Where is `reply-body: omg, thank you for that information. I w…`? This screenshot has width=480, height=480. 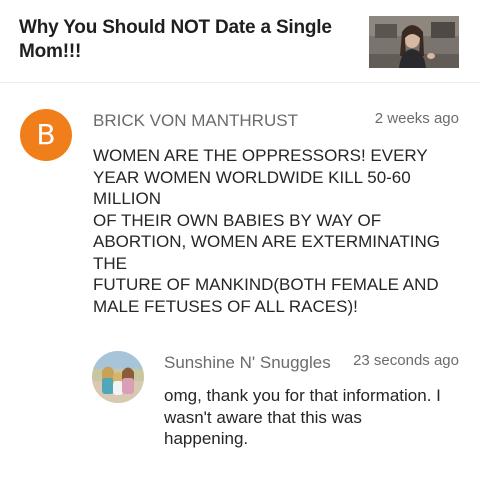
reply-body: omg, thank you for that information. I w… is located at coordinates (302, 417).